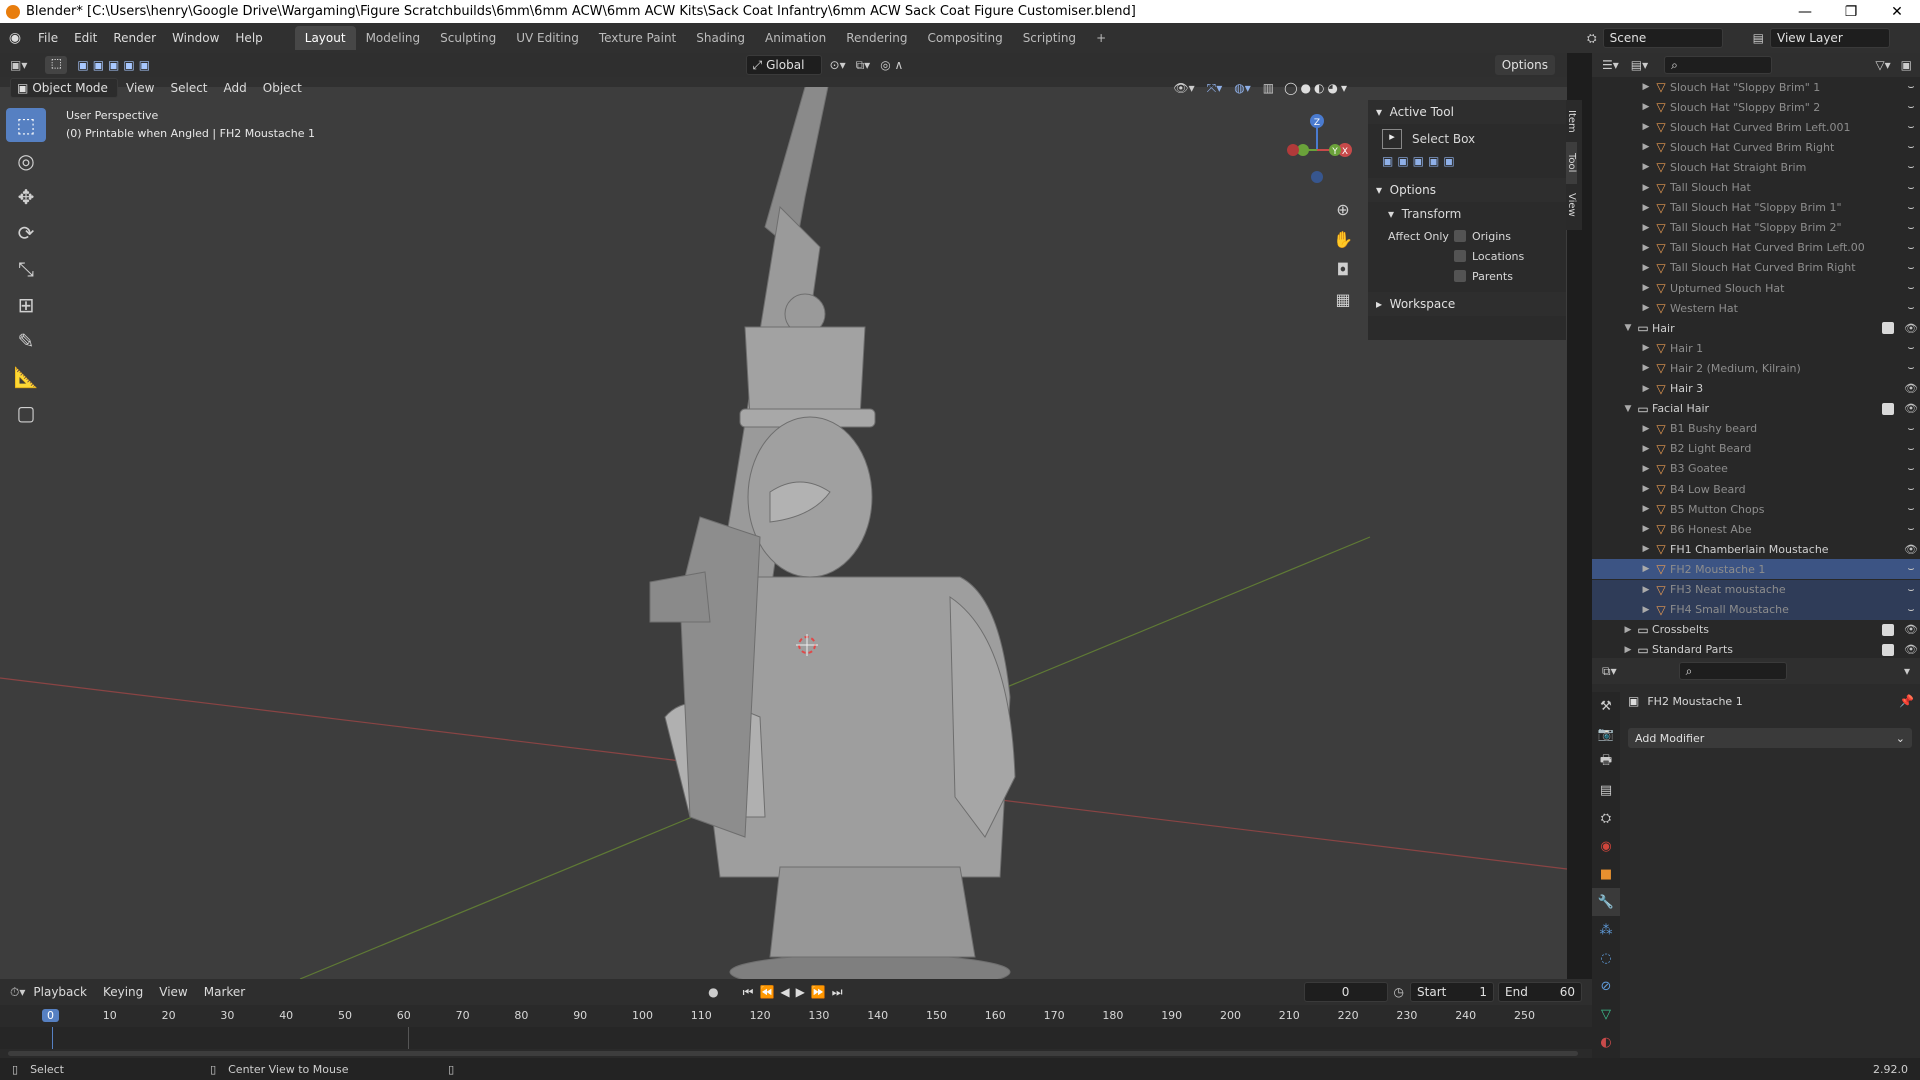  Describe the element at coordinates (1242, 88) in the screenshot. I see `overlay-toggle-icon: ◍▾` at that location.